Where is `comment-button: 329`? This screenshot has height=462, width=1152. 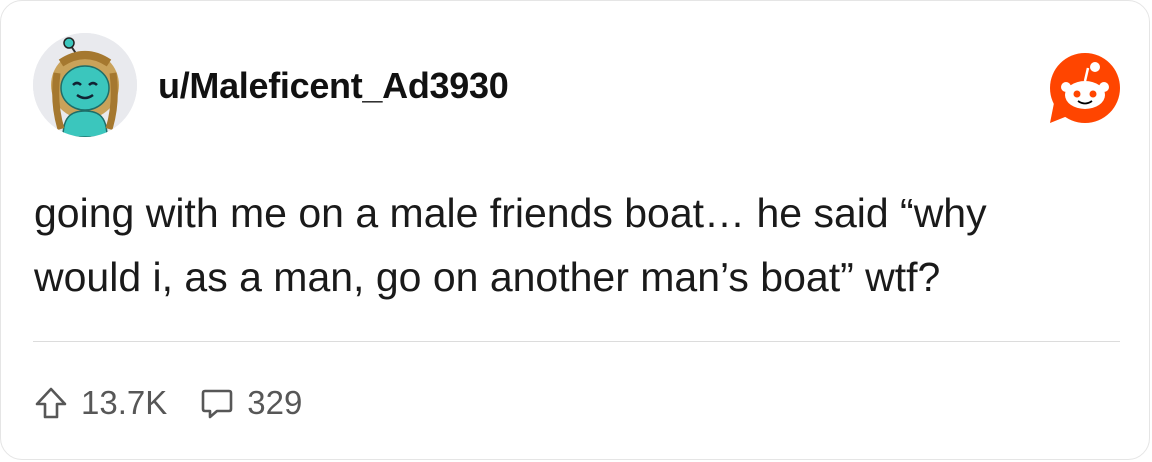
comment-button: 329 is located at coordinates (250, 403).